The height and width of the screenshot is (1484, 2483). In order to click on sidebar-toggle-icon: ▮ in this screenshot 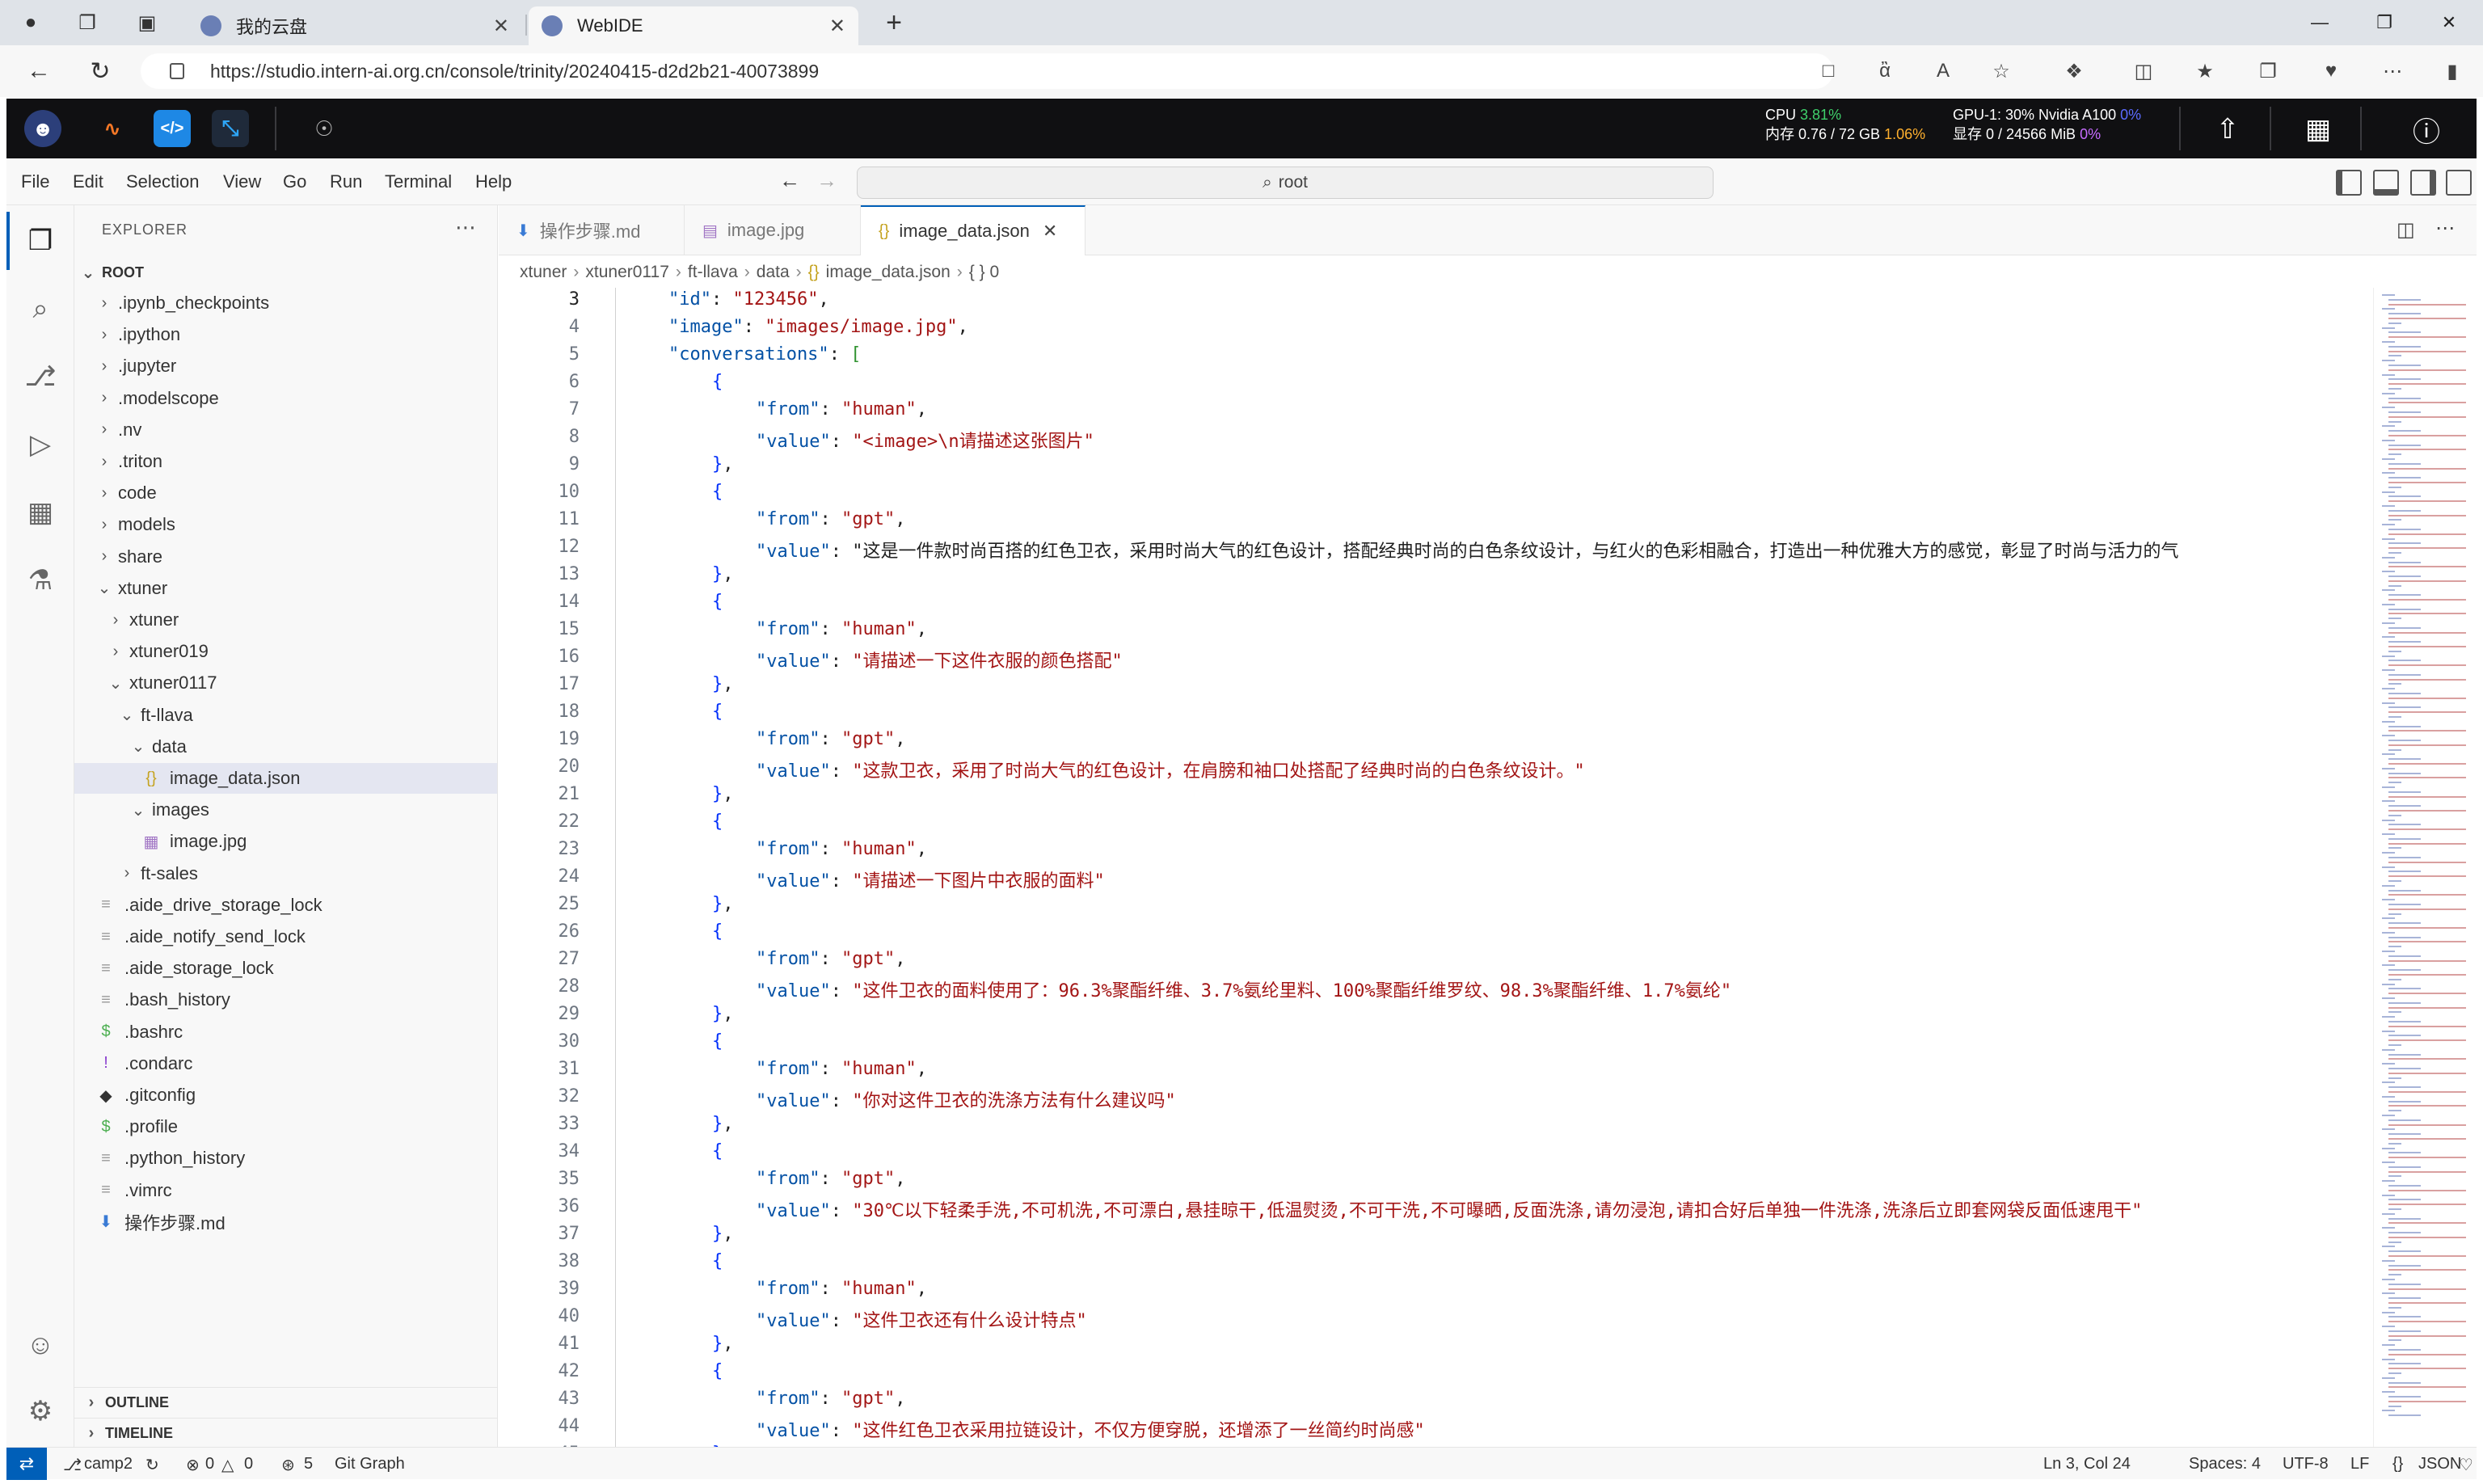, I will do `click(2452, 71)`.